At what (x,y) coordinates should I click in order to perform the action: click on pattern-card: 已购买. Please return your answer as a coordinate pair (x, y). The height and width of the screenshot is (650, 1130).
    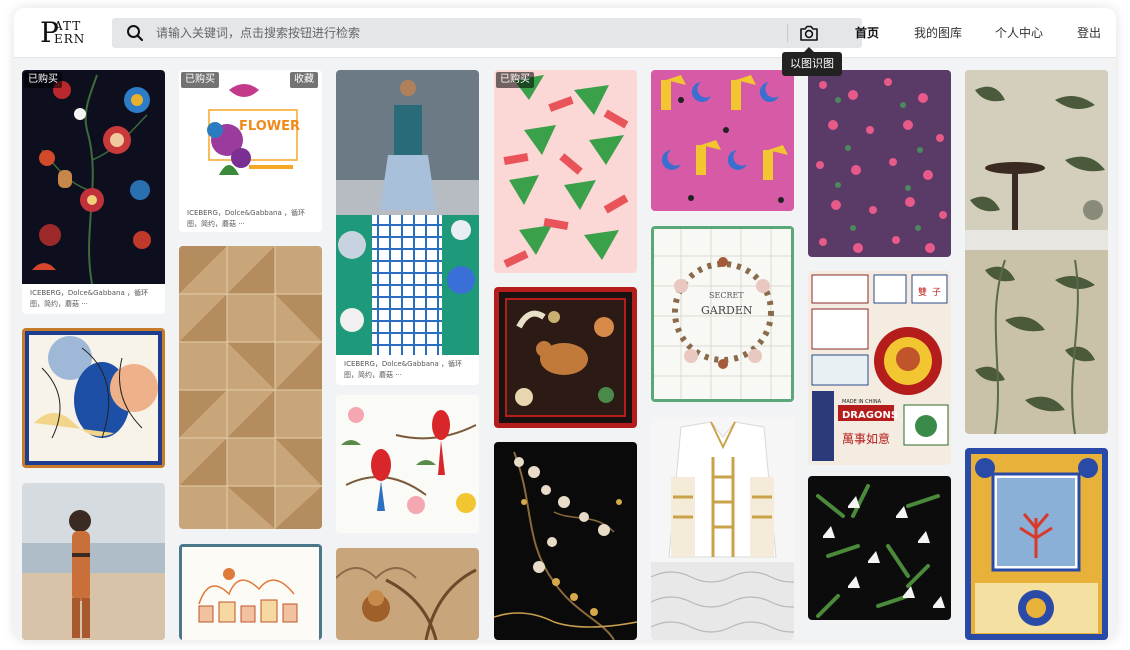
    Looking at the image, I should click on (565, 171).